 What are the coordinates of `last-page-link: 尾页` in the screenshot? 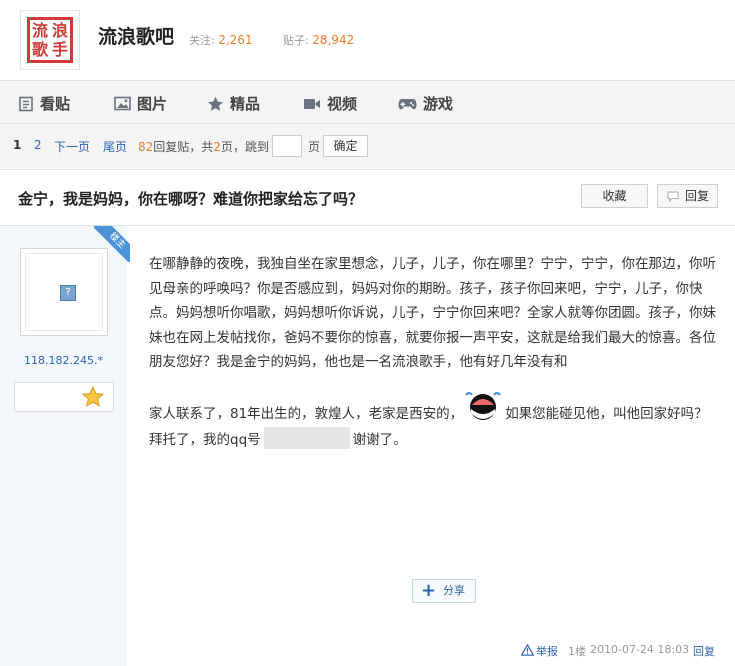 It's located at (115, 146).